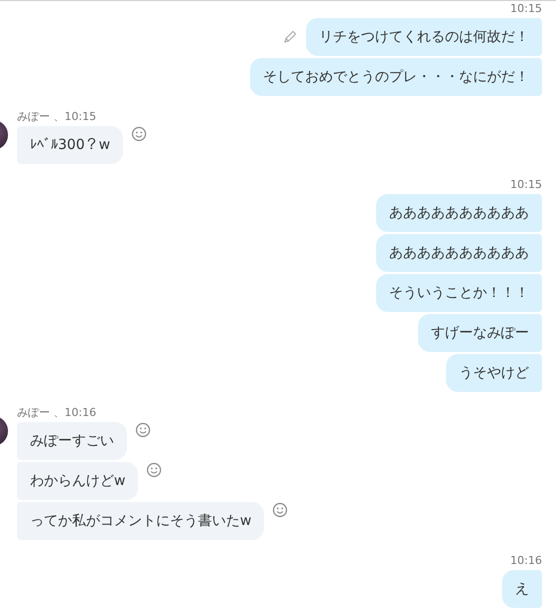  I want to click on message-bubble: そしておめでとうのプレ・・・なにがだ！, so click(396, 77).